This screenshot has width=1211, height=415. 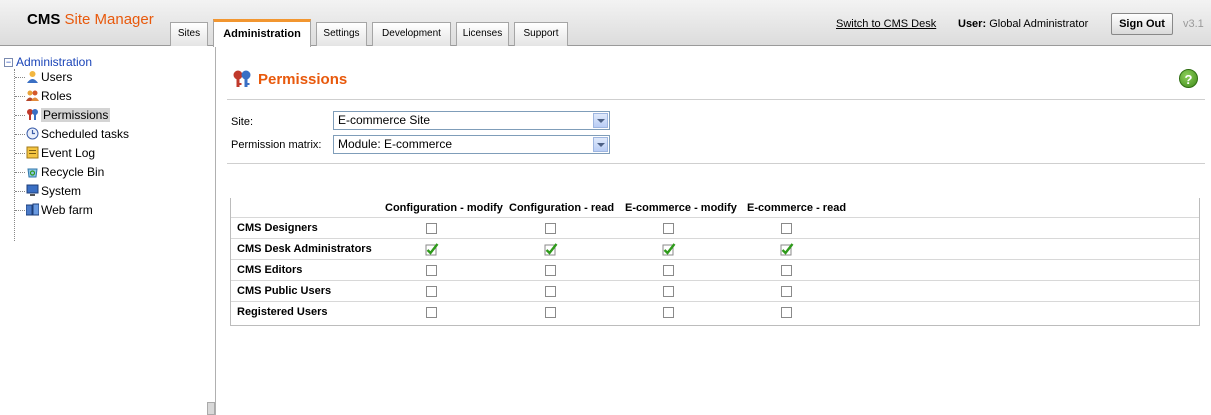 I want to click on tab-sites: Sites, so click(x=189, y=34).